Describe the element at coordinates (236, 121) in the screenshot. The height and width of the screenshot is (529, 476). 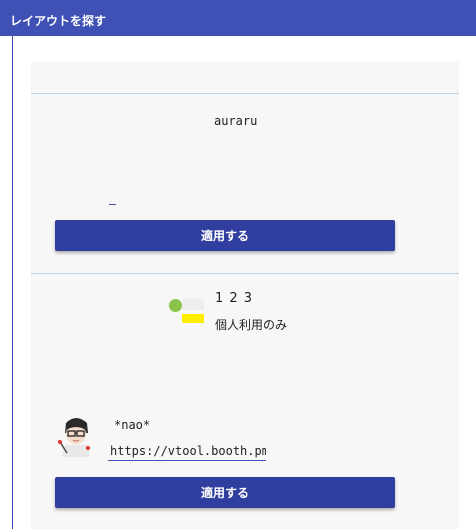
I see `layout-name: auraru` at that location.